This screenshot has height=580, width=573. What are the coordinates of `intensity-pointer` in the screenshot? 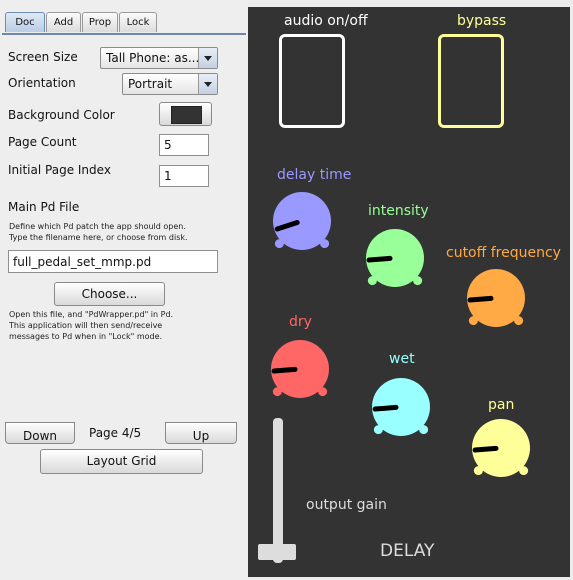 It's located at (379, 259).